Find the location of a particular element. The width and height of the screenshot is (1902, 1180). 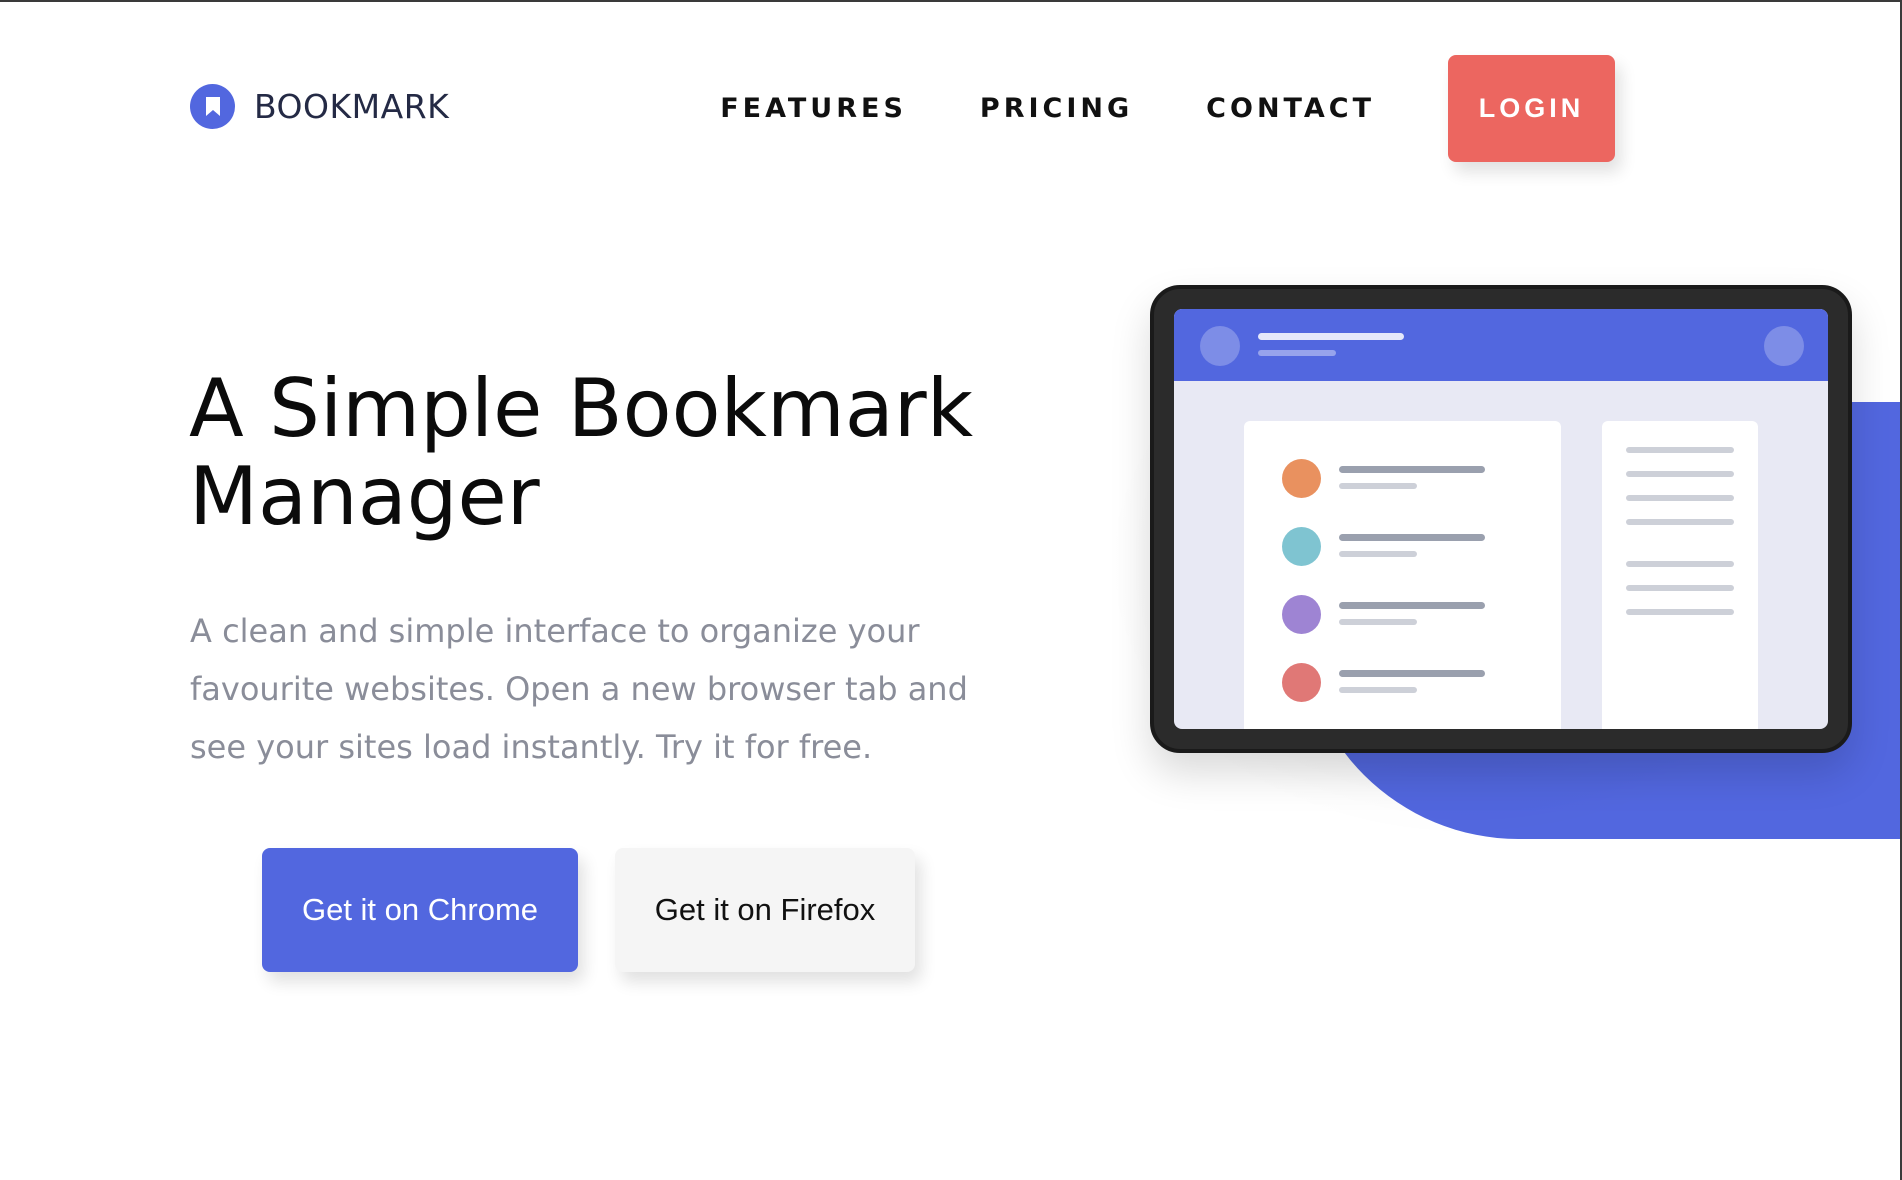

logo: BOOKMARK is located at coordinates (319, 106).